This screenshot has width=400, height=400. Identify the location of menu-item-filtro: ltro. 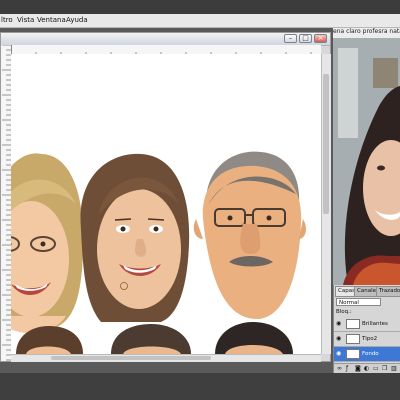
(7, 20).